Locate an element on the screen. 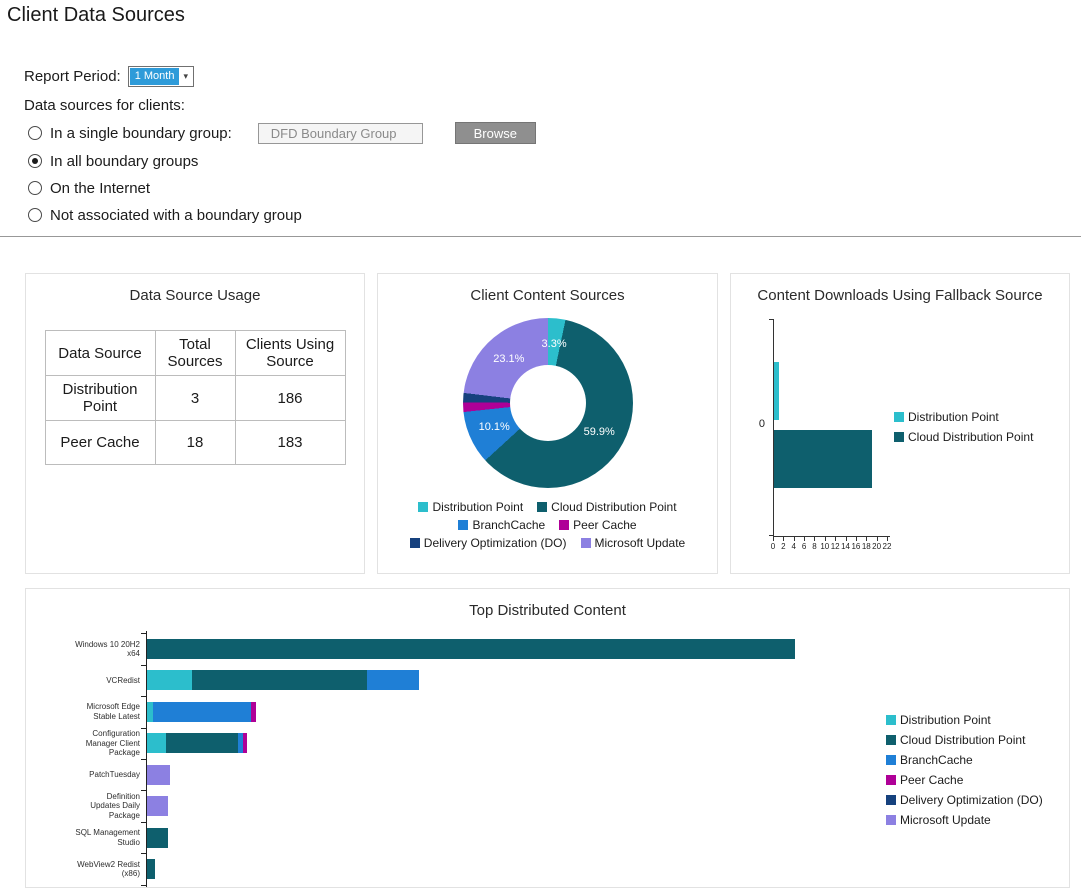 The image size is (1081, 888). donut-slice-label-distribution-point: 3.3% is located at coordinates (554, 344).